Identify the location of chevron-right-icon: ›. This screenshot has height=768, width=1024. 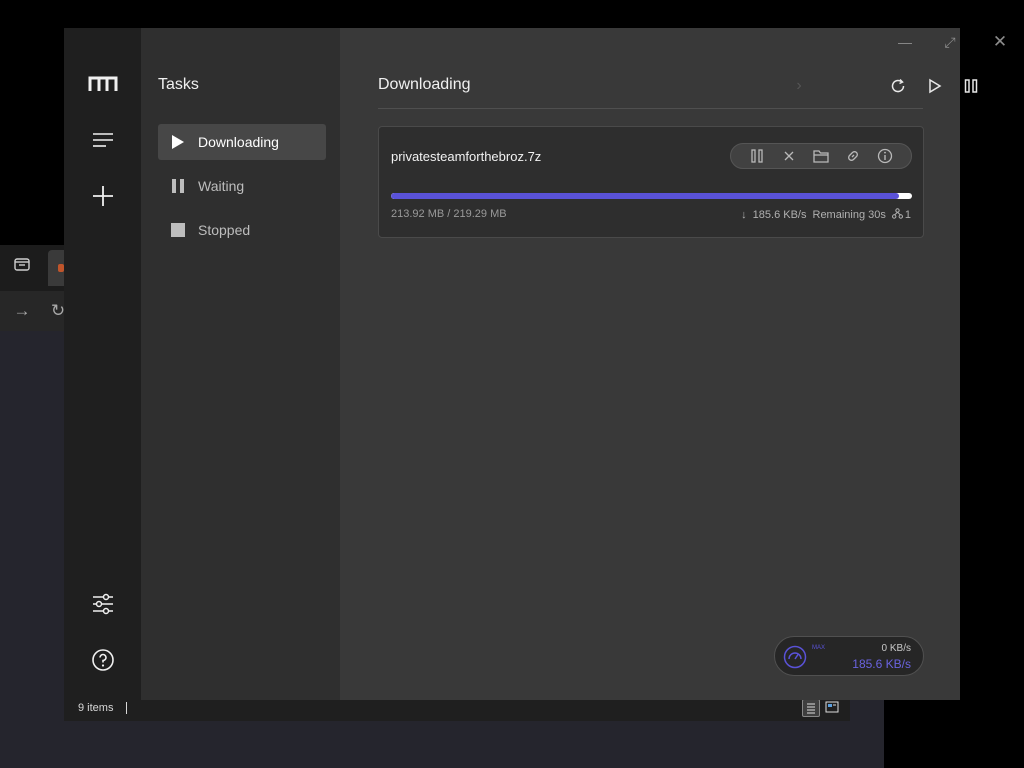
(799, 85).